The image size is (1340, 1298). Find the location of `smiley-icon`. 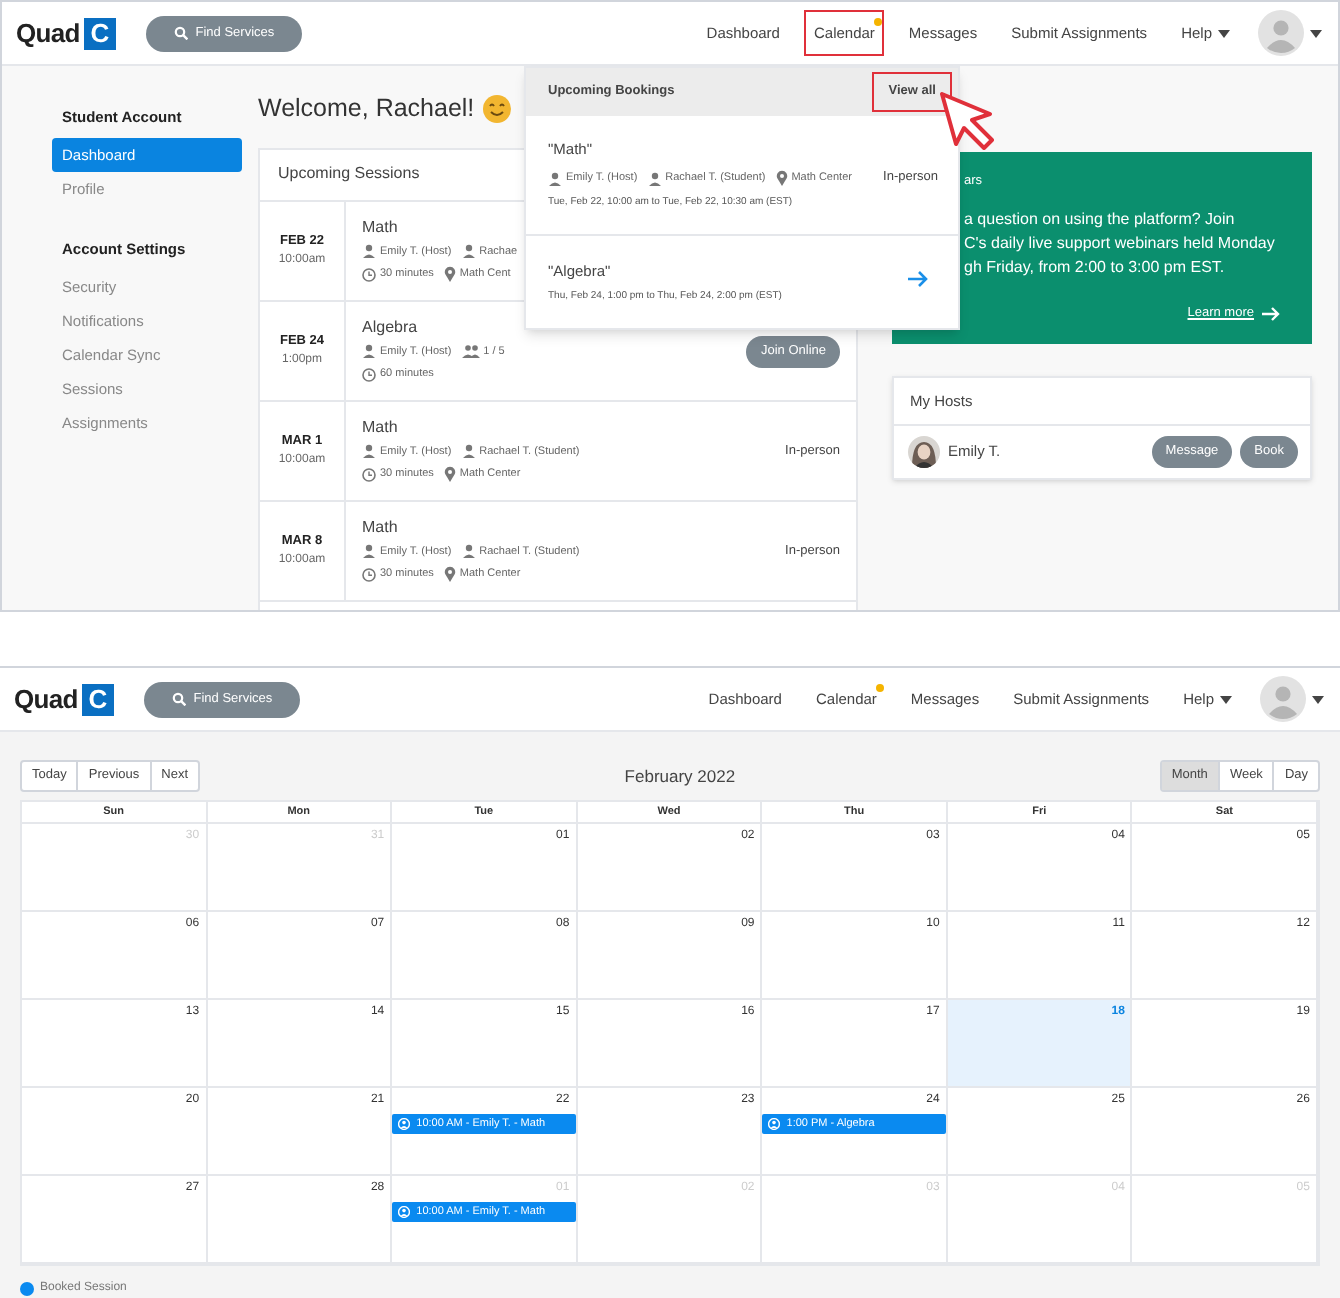

smiley-icon is located at coordinates (497, 108).